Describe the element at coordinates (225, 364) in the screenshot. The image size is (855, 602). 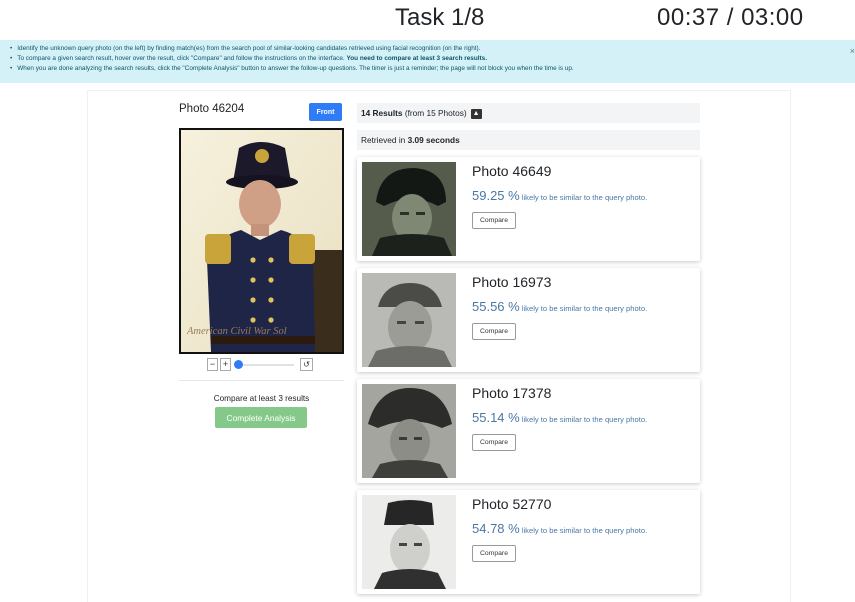
I see `zoom-in-button: +` at that location.